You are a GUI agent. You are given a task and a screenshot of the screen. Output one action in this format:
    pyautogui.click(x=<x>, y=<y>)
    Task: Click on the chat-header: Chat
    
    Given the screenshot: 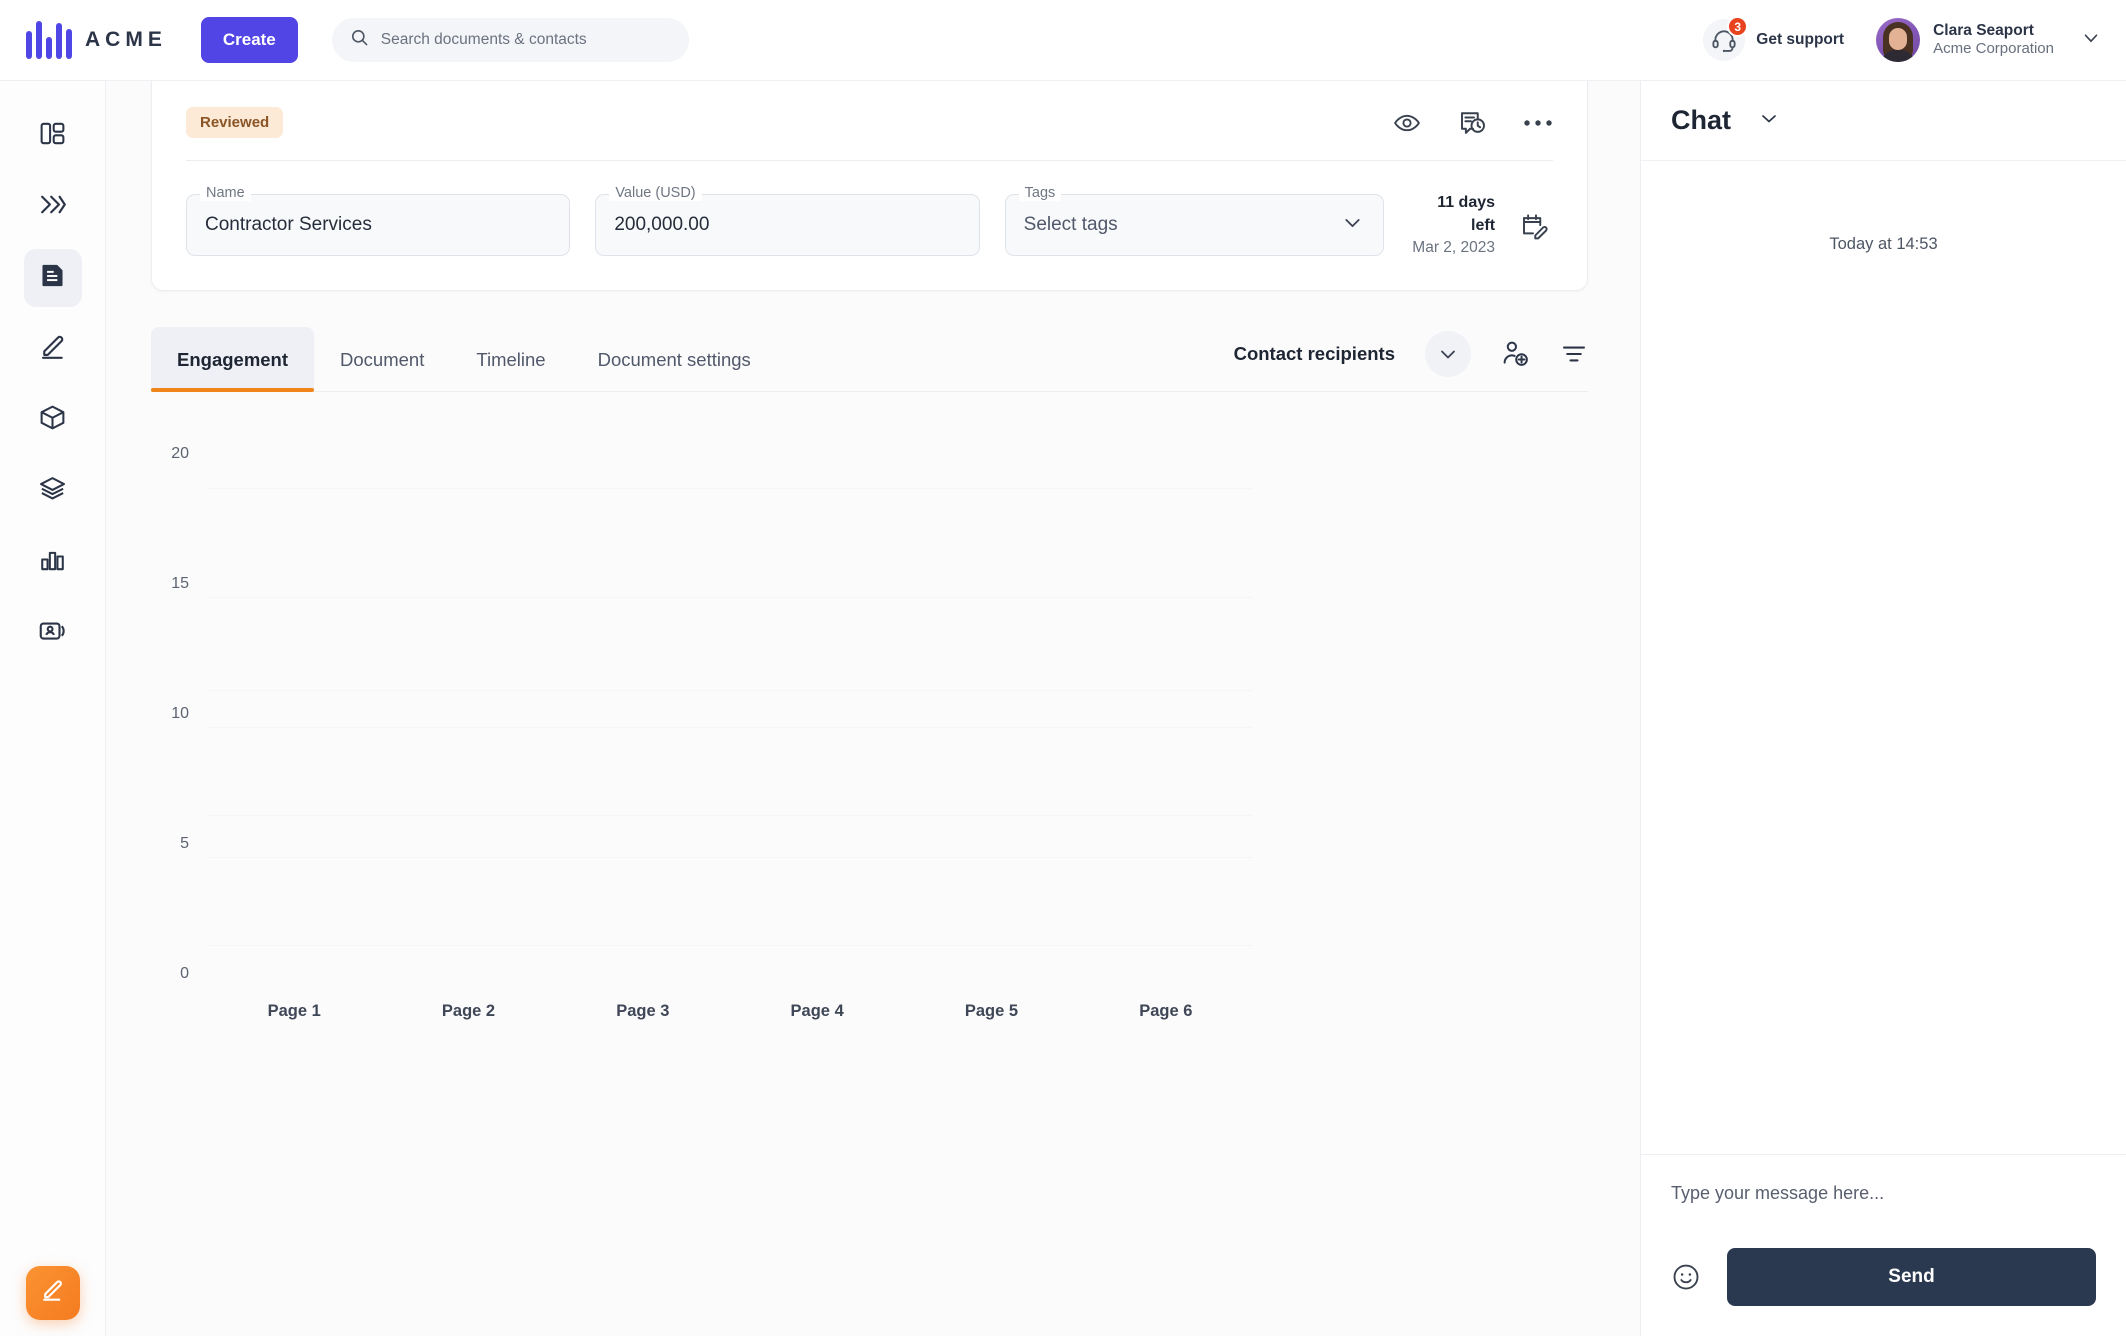 What is the action you would take?
    pyautogui.click(x=1883, y=121)
    